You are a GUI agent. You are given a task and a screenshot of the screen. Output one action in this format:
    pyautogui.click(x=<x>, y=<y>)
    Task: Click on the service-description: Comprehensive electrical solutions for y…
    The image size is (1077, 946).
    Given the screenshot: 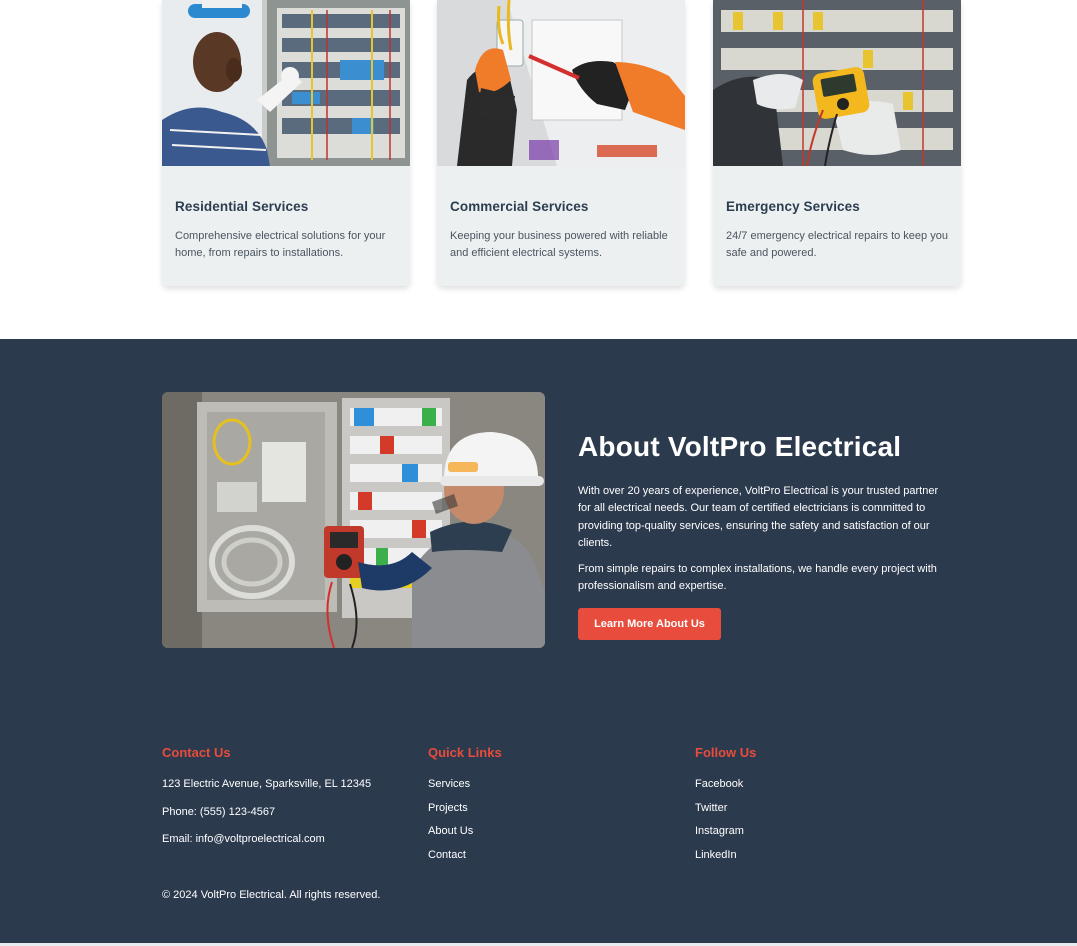 What is the action you would take?
    pyautogui.click(x=280, y=244)
    